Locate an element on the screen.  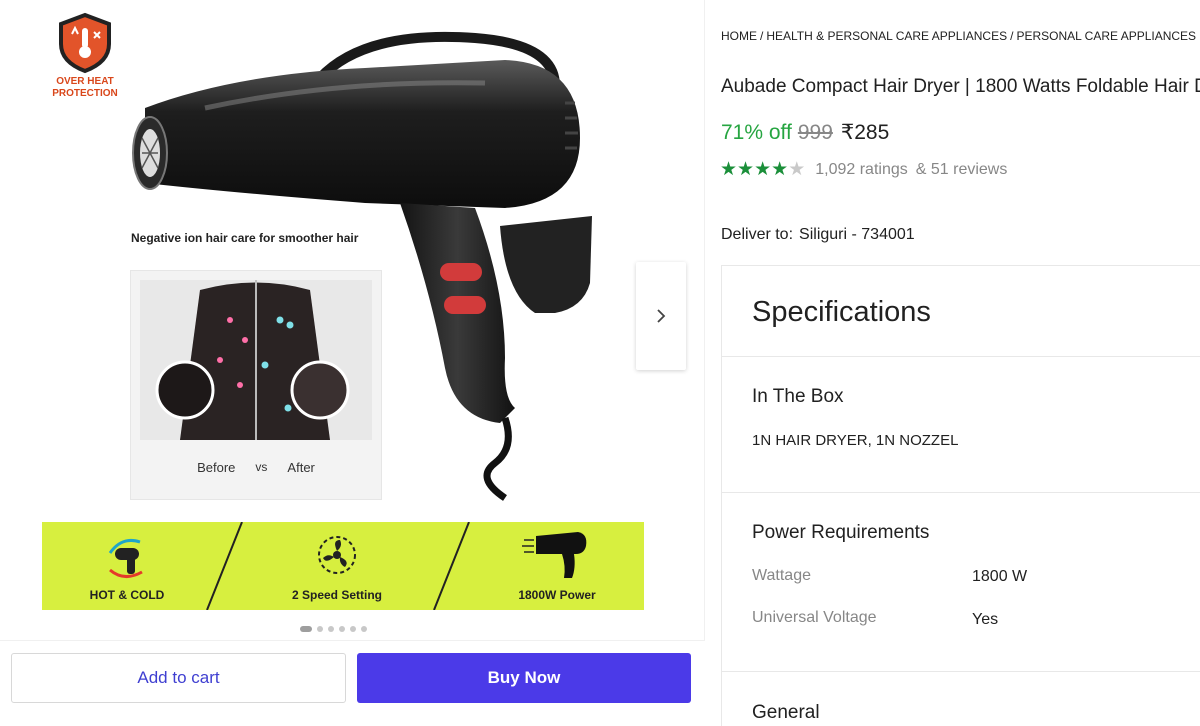
before-after-labels: Before vs After is located at coordinates (256, 467).